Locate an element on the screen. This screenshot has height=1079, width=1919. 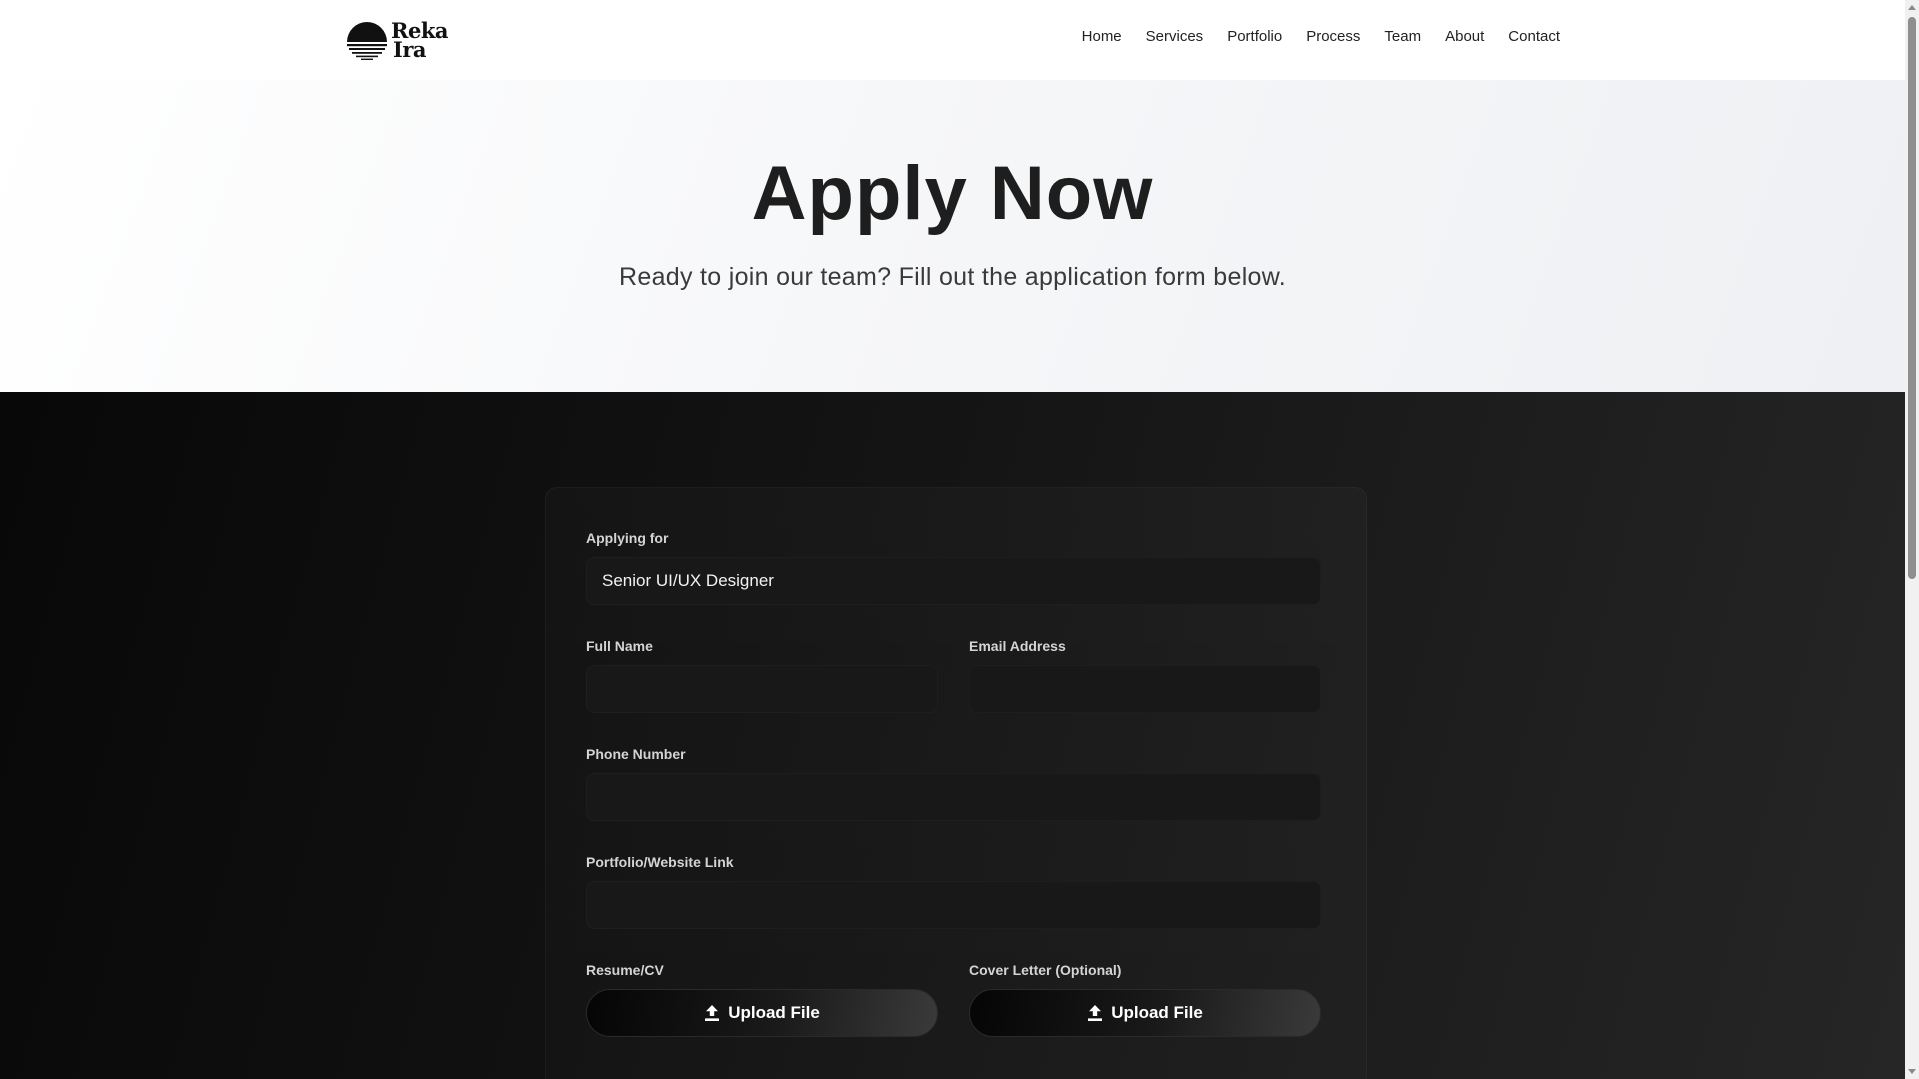
scroll-thumb is located at coordinates (1912, 298).